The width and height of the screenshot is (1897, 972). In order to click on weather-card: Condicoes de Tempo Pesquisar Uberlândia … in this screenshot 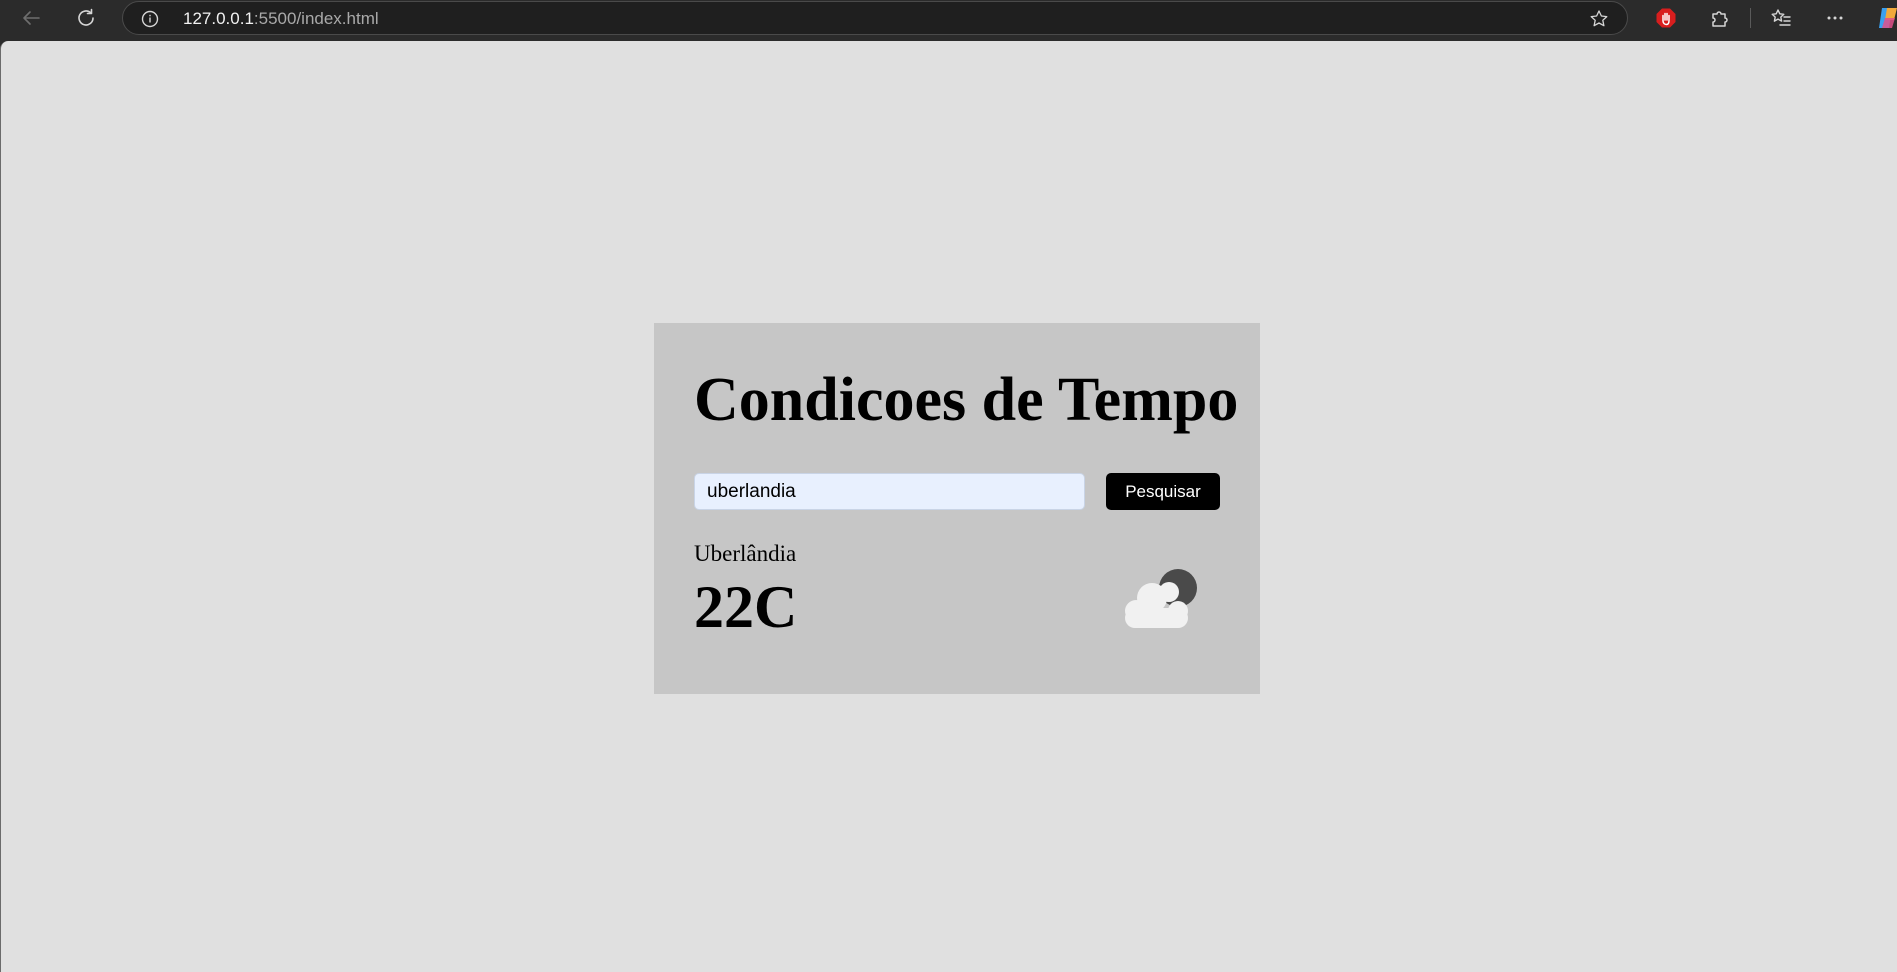, I will do `click(957, 508)`.